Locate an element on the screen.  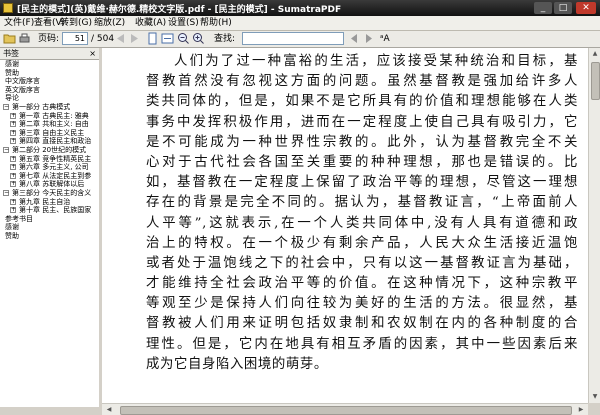
bookmark-item: − 第三部分 今天民主的含义 is located at coordinates (49, 193).